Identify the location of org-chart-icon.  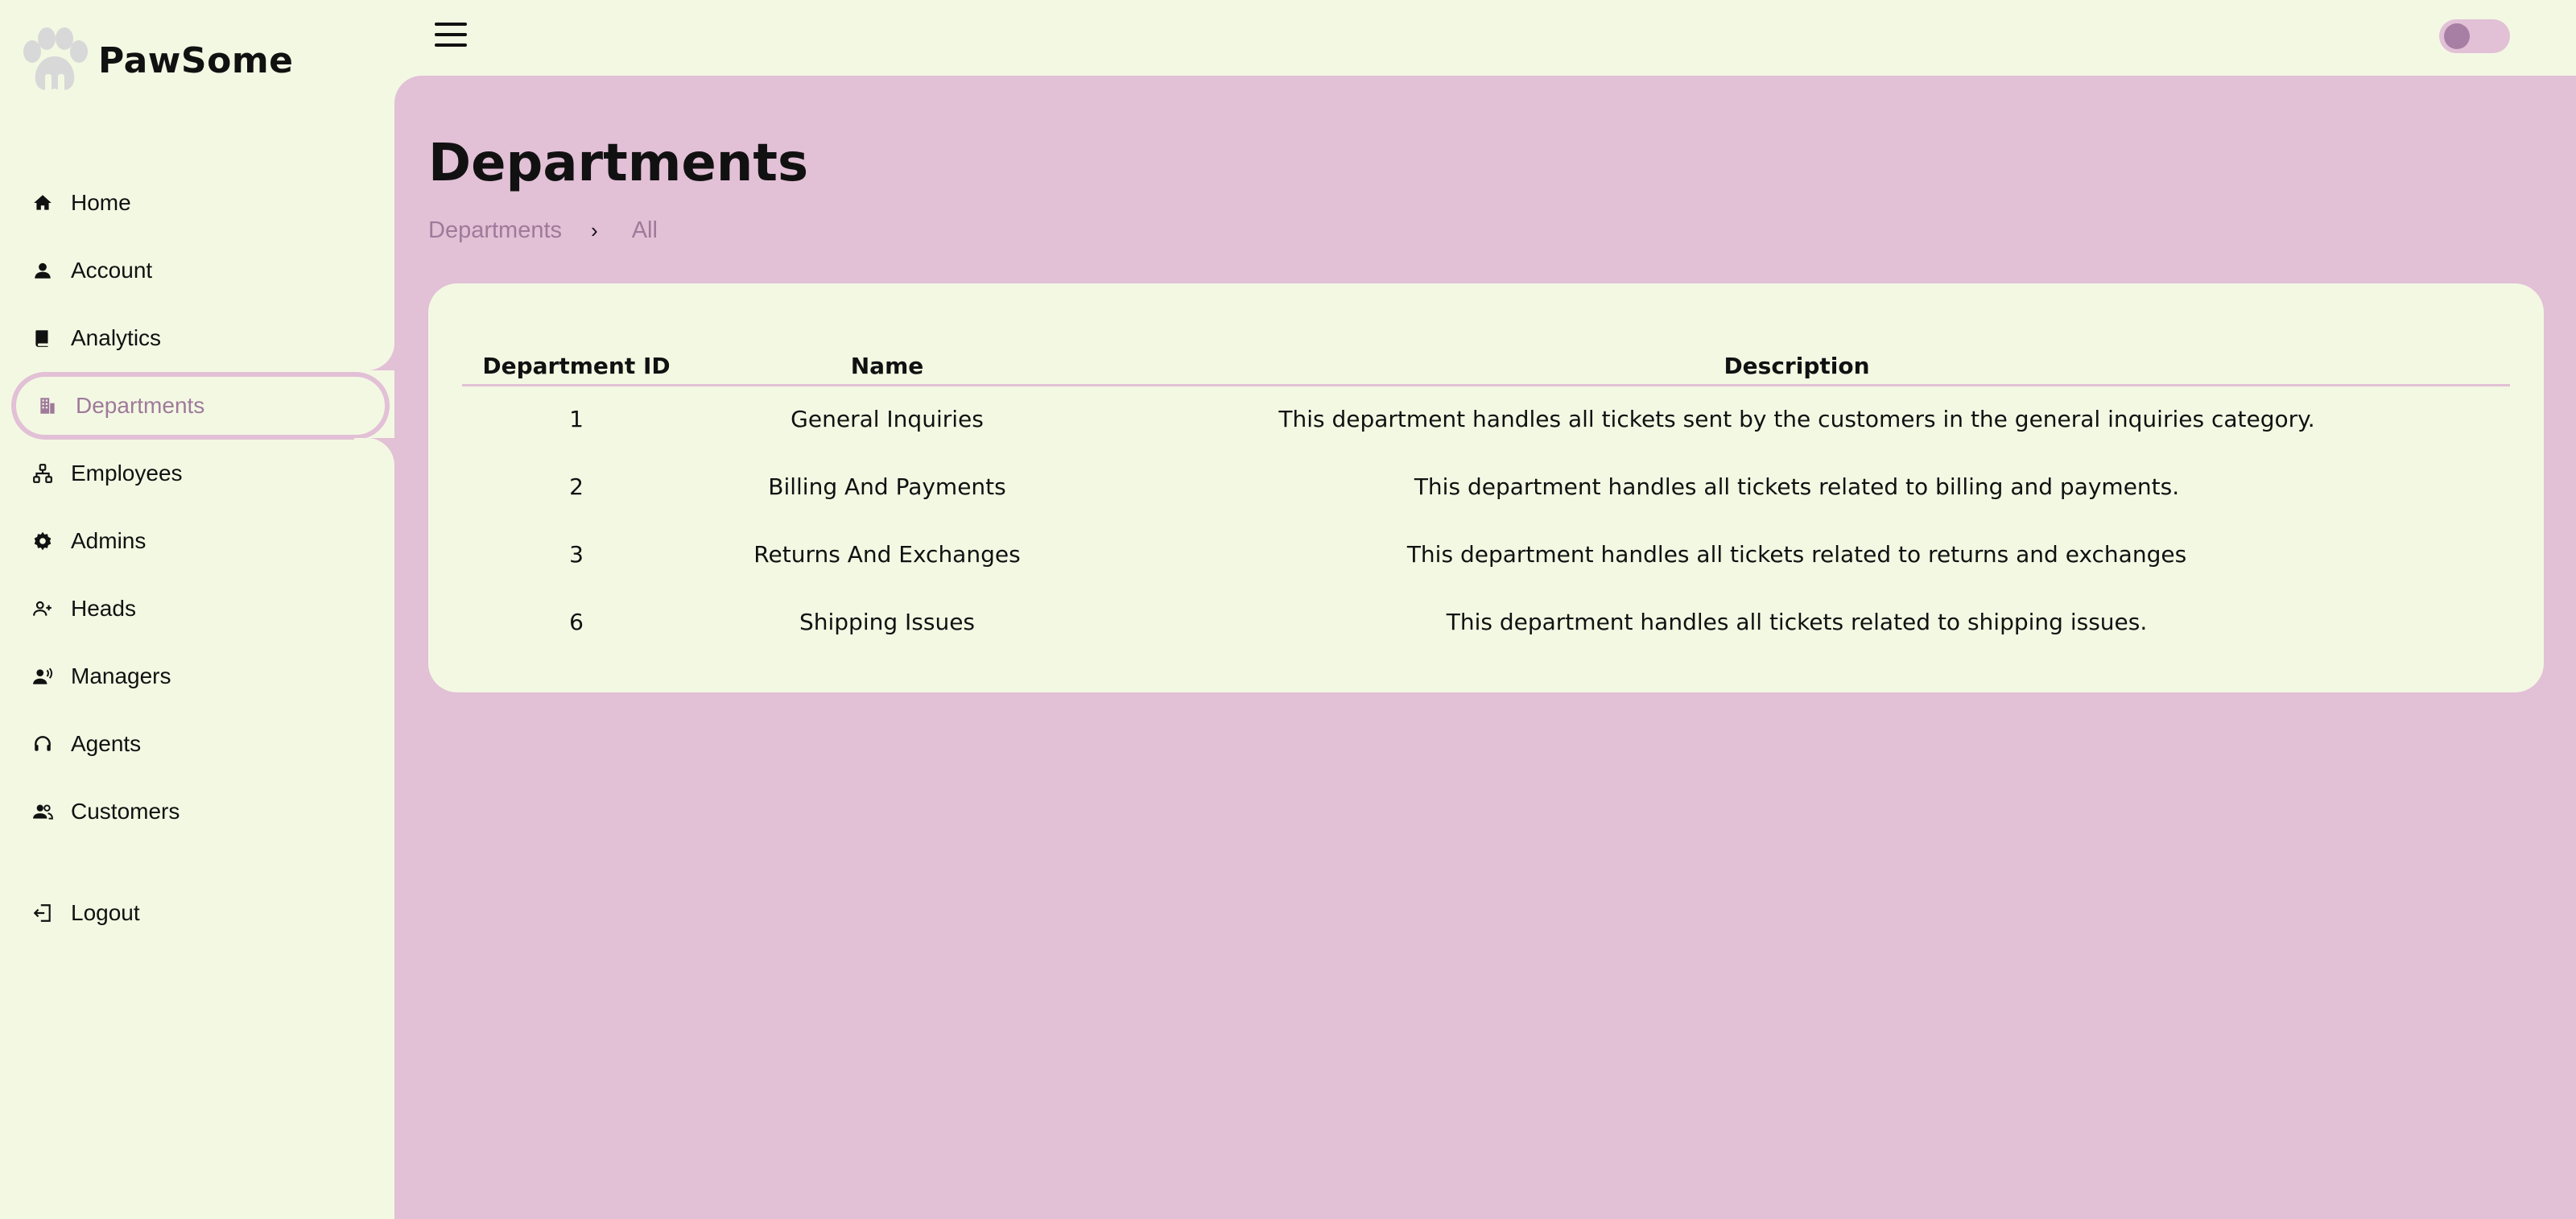
(43, 474).